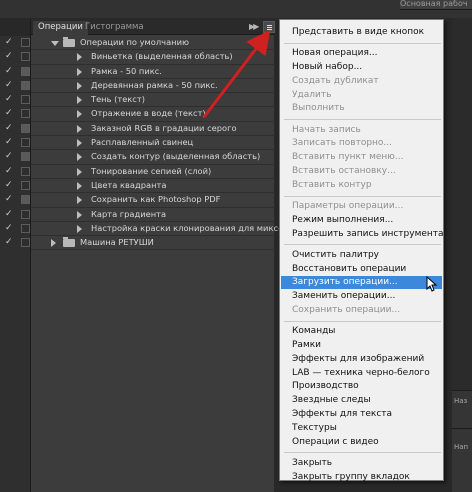 This screenshot has height=492, width=472. I want to click on menu-item: Эффекты для изображений, so click(361, 359).